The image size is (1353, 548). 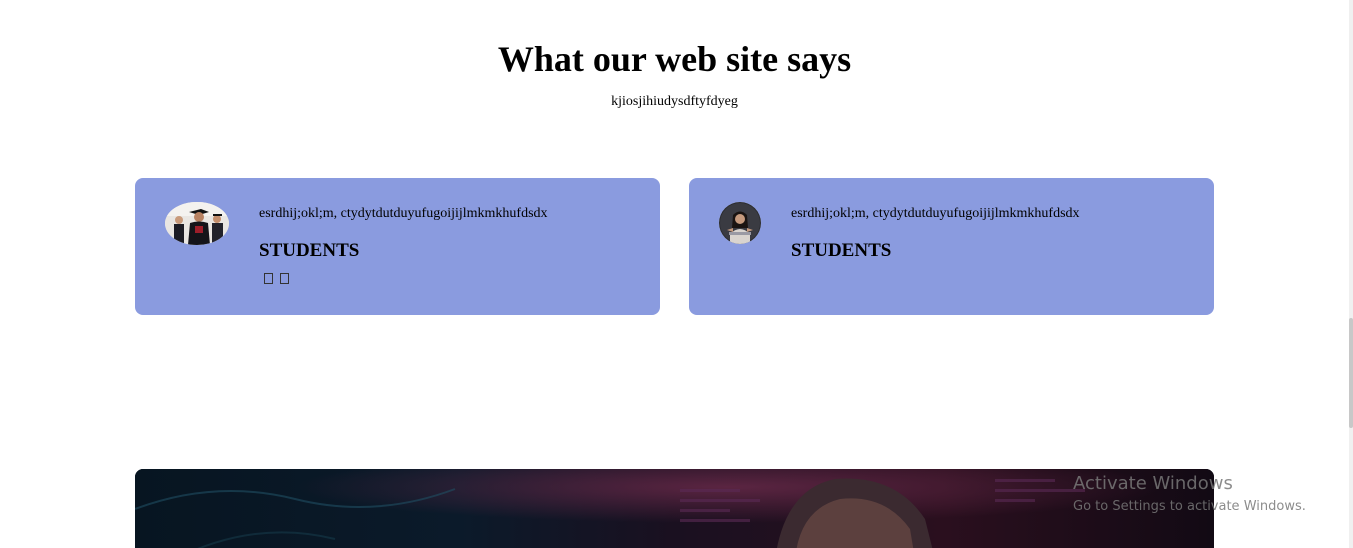 I want to click on section-subtitle: kjiosjihiudysdftyfdyeg, so click(x=674, y=101).